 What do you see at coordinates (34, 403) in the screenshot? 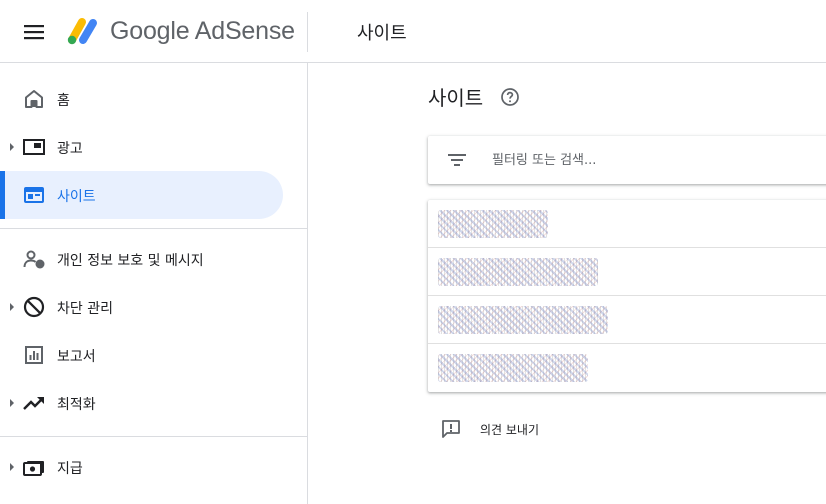
I see `trending-up-icon` at bounding box center [34, 403].